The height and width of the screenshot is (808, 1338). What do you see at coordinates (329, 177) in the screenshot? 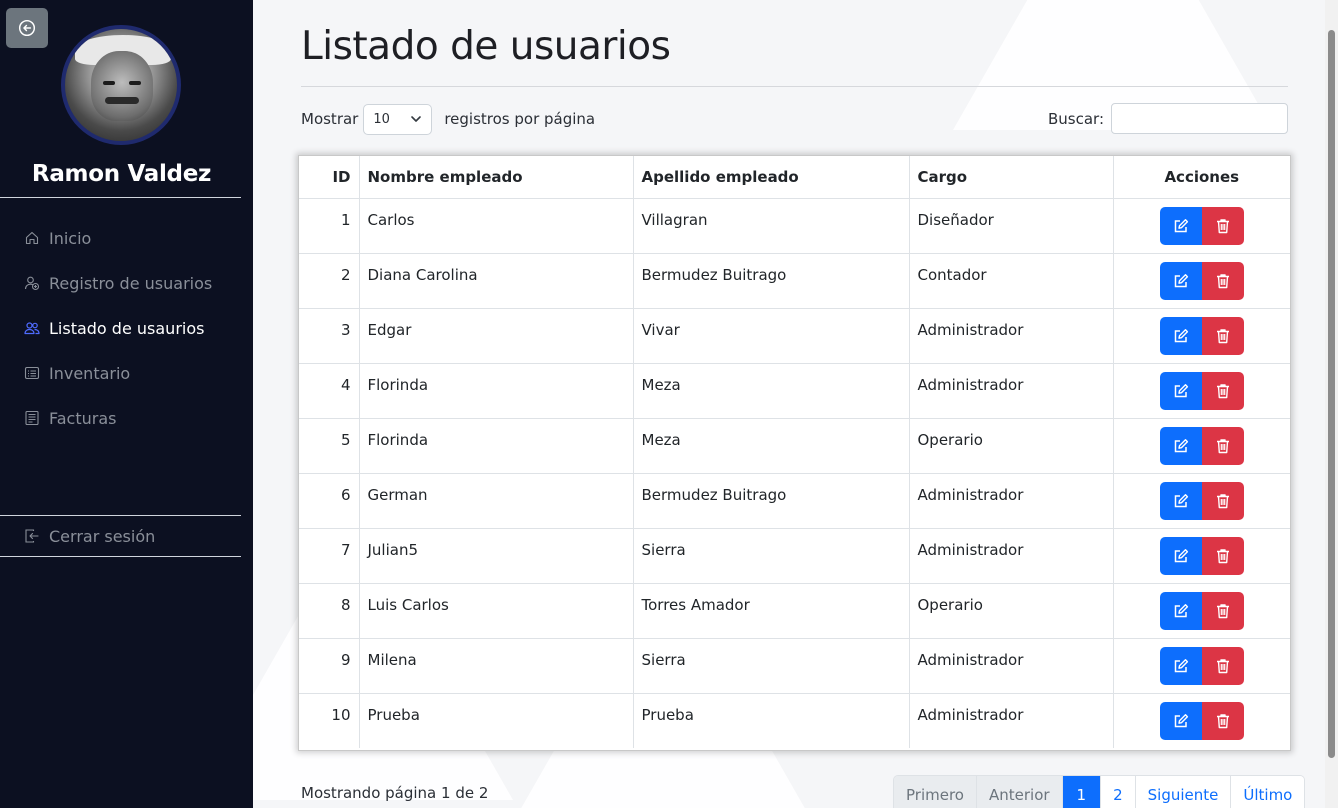
I see `column-header-id: ID` at bounding box center [329, 177].